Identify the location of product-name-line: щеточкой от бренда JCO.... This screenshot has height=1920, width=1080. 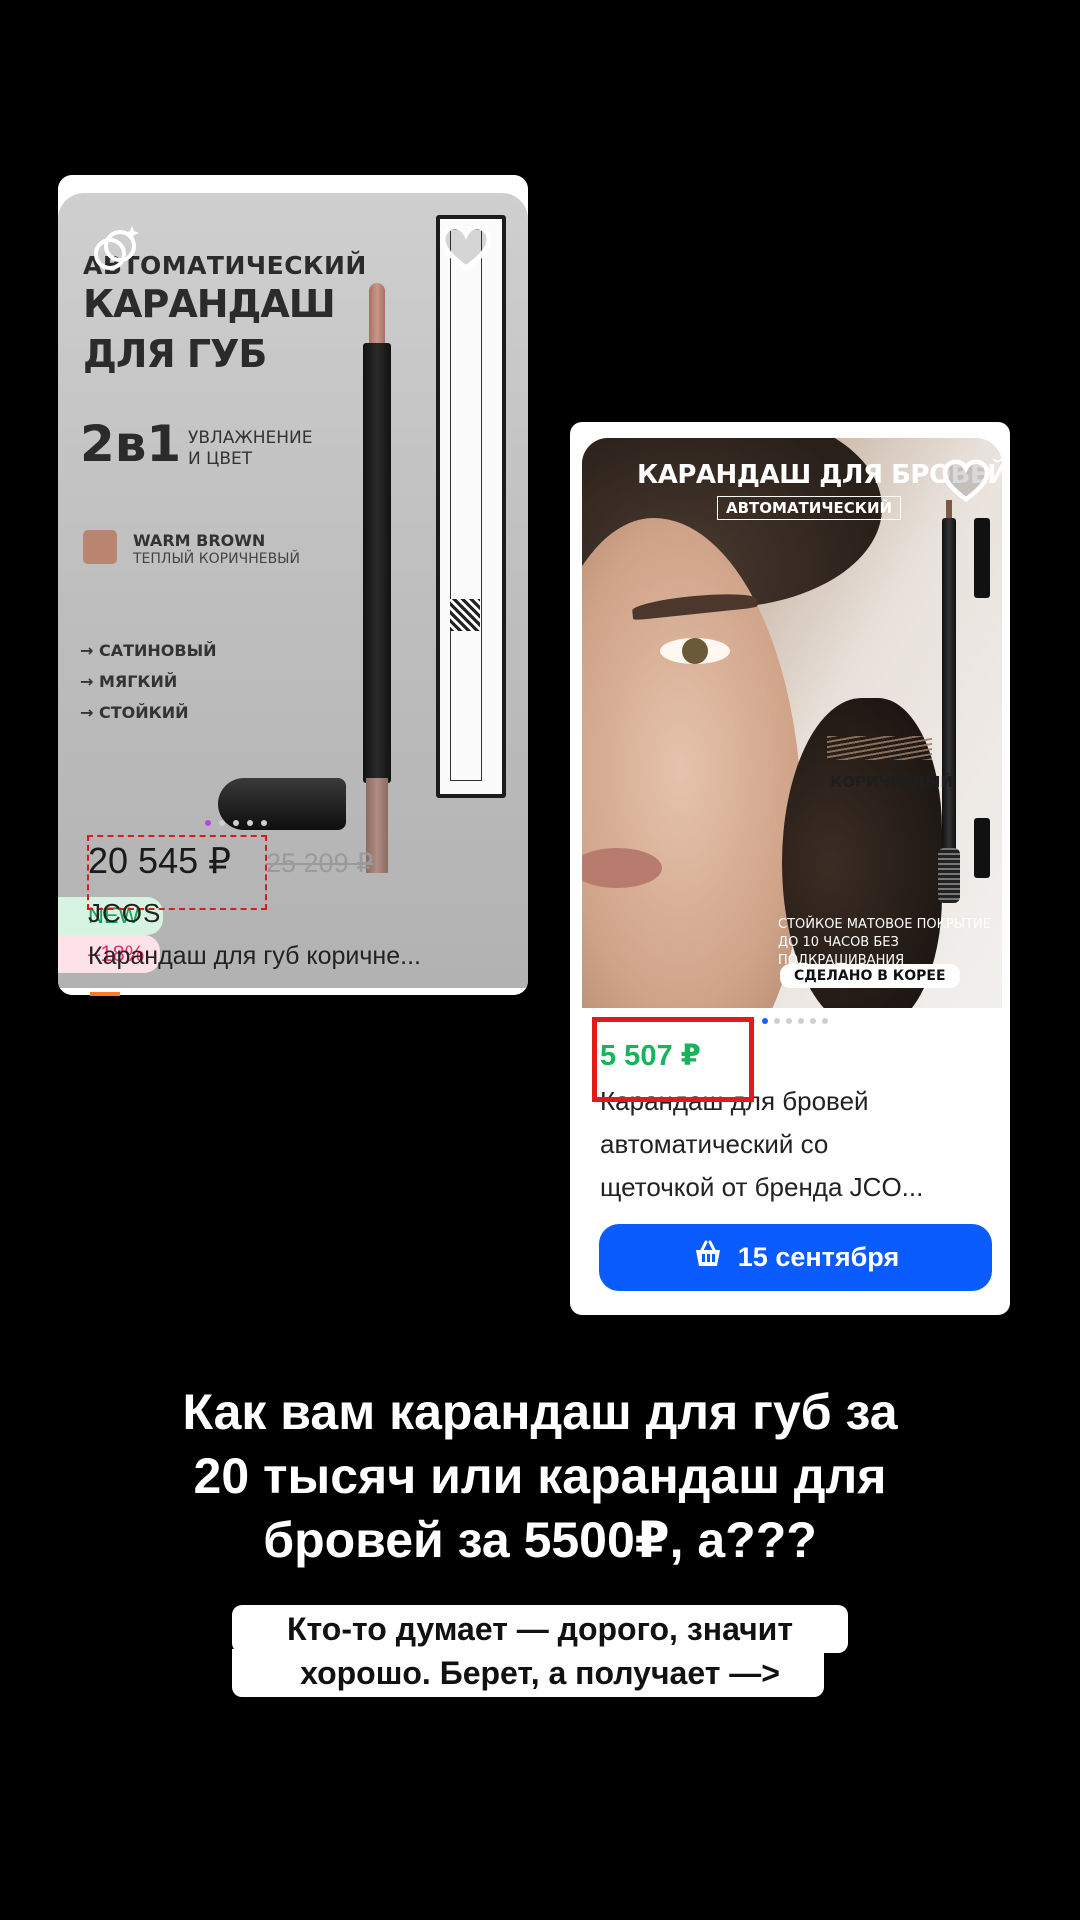
(762, 1187).